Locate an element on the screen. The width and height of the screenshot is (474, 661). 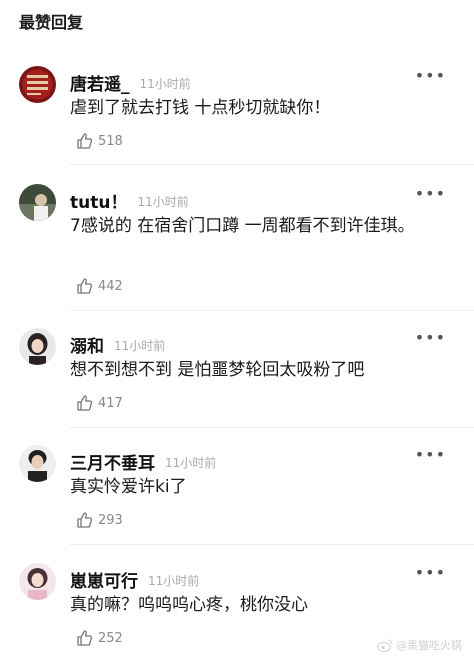
username: tutu！ 11小时前 is located at coordinates (129, 200).